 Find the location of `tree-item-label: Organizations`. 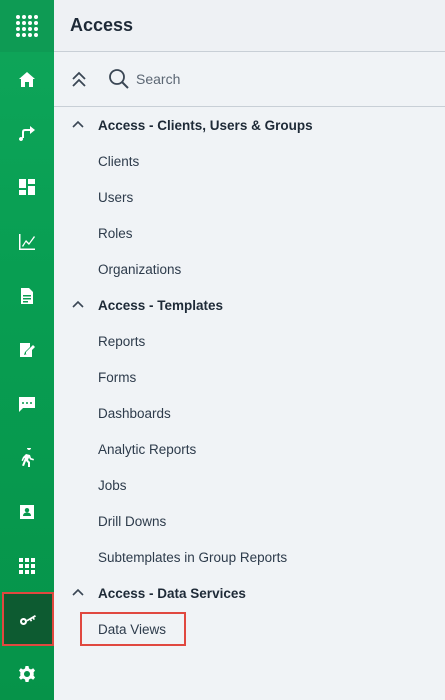

tree-item-label: Organizations is located at coordinates (140, 269).